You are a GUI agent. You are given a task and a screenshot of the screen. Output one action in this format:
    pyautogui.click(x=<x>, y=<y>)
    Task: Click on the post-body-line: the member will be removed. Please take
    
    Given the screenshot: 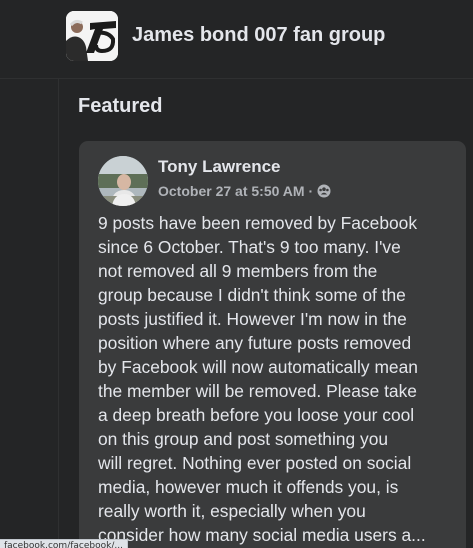 What is the action you would take?
    pyautogui.click(x=257, y=391)
    